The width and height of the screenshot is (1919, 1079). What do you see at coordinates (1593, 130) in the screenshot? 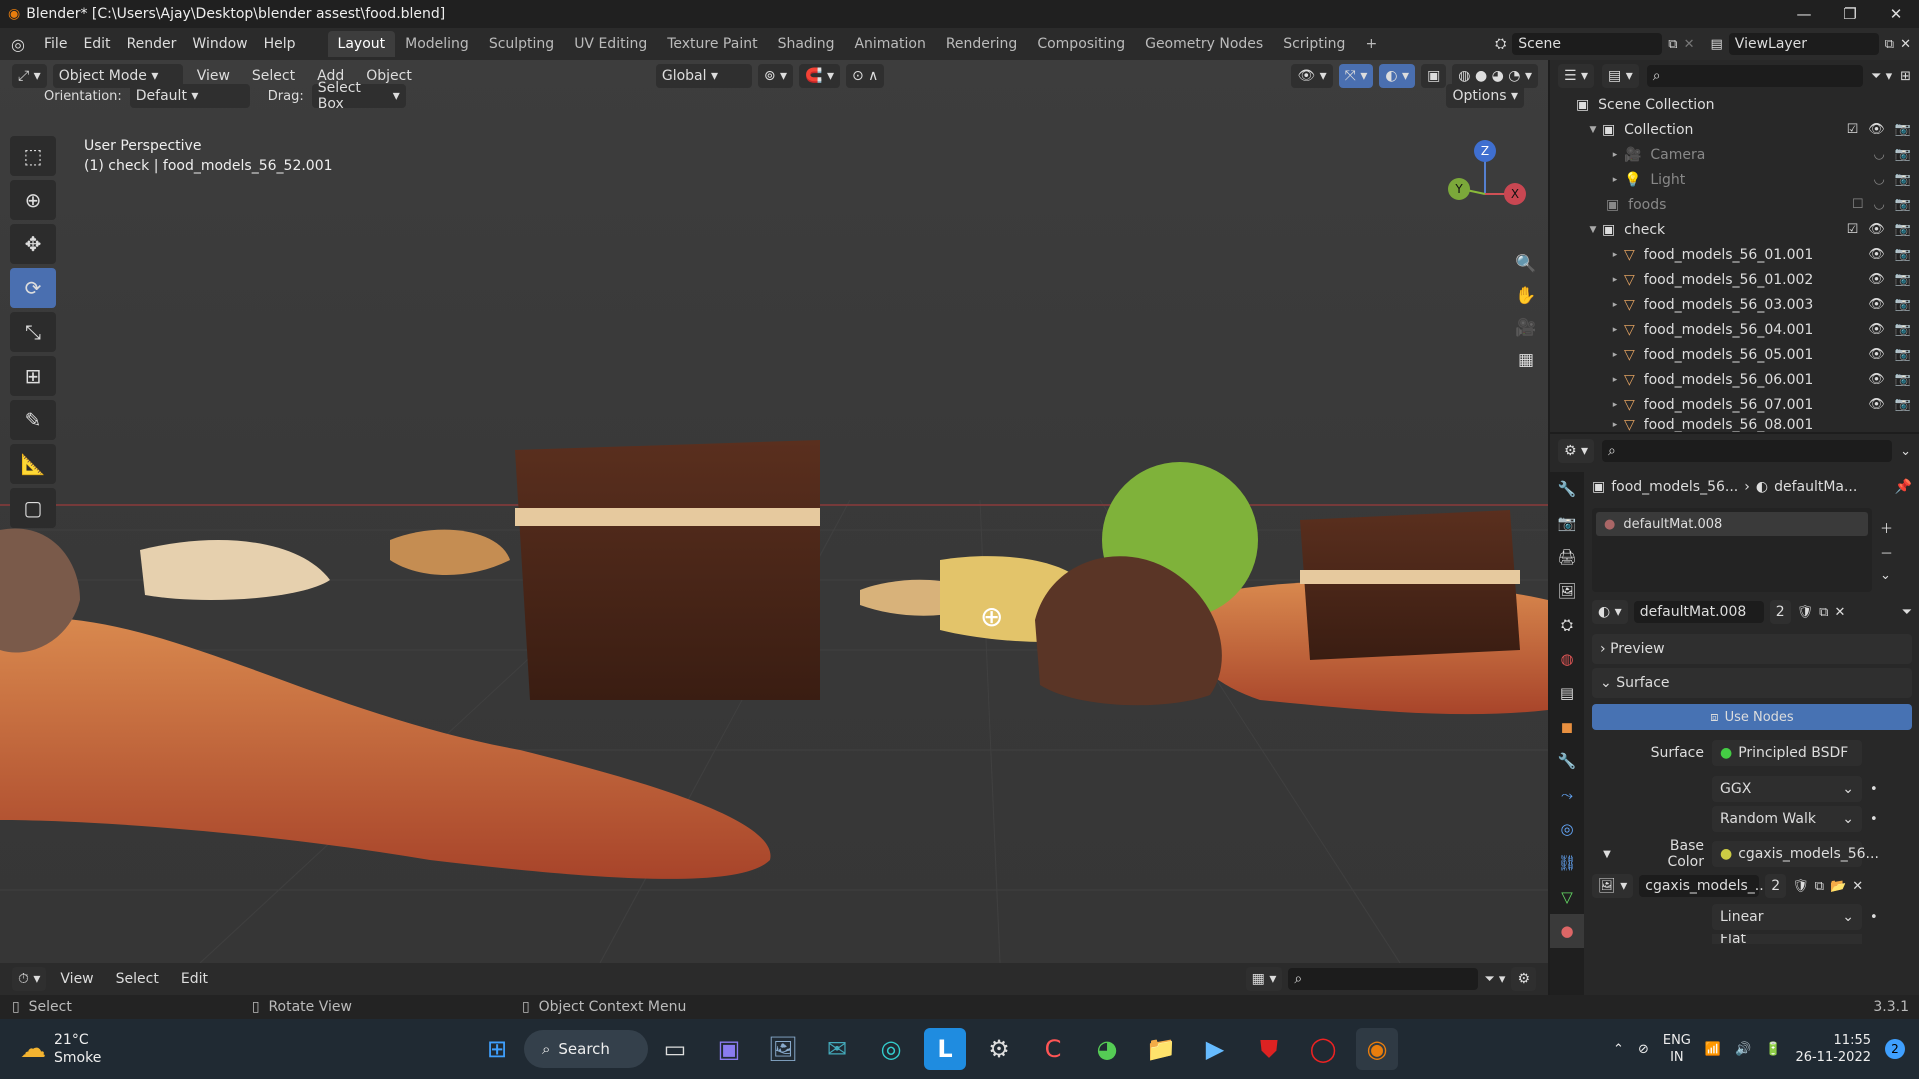
I see `collection-expand-icon: ▼` at bounding box center [1593, 130].